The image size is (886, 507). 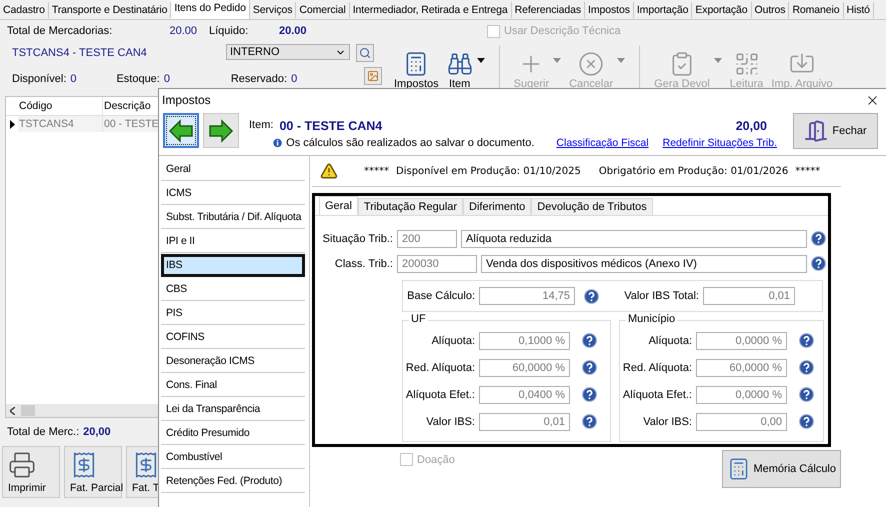 I want to click on table-cell: TSTCANS4, so click(x=60, y=124).